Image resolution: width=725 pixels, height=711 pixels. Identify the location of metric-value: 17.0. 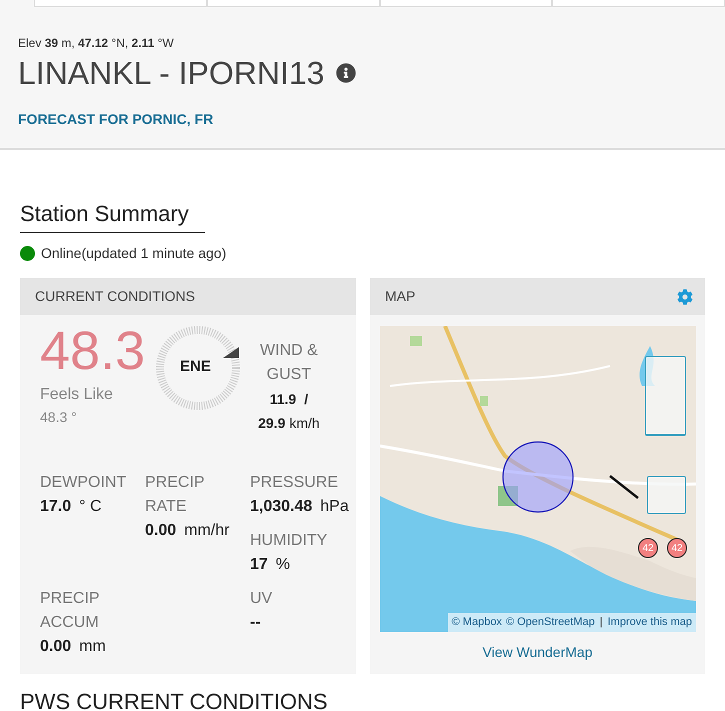
(56, 507).